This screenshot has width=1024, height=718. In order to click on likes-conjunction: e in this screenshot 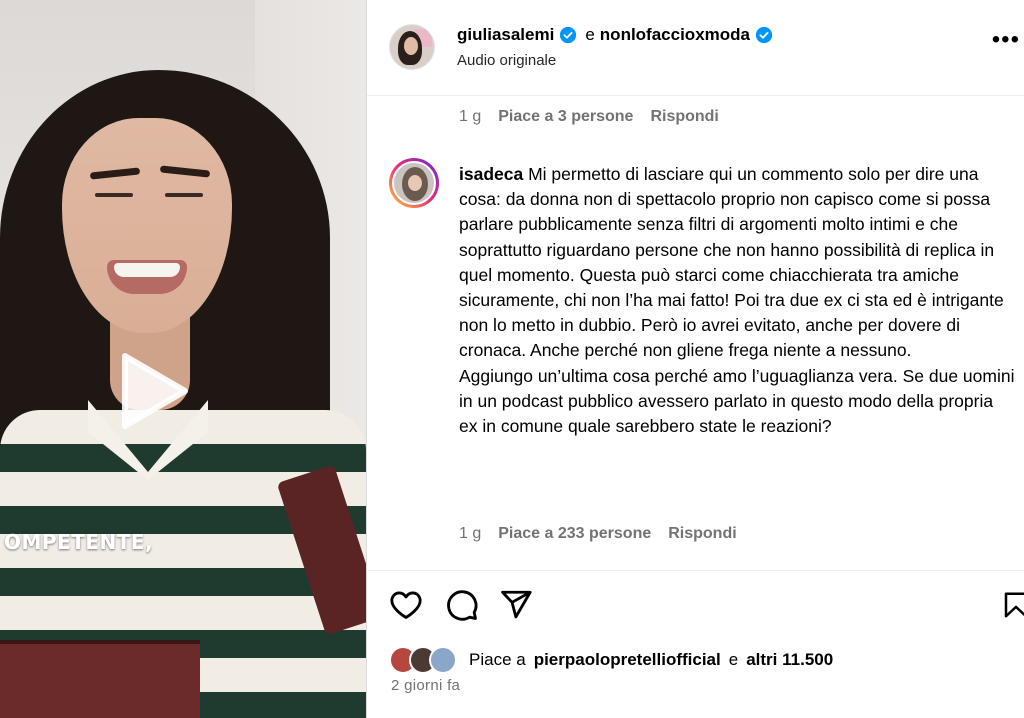, I will do `click(733, 659)`.